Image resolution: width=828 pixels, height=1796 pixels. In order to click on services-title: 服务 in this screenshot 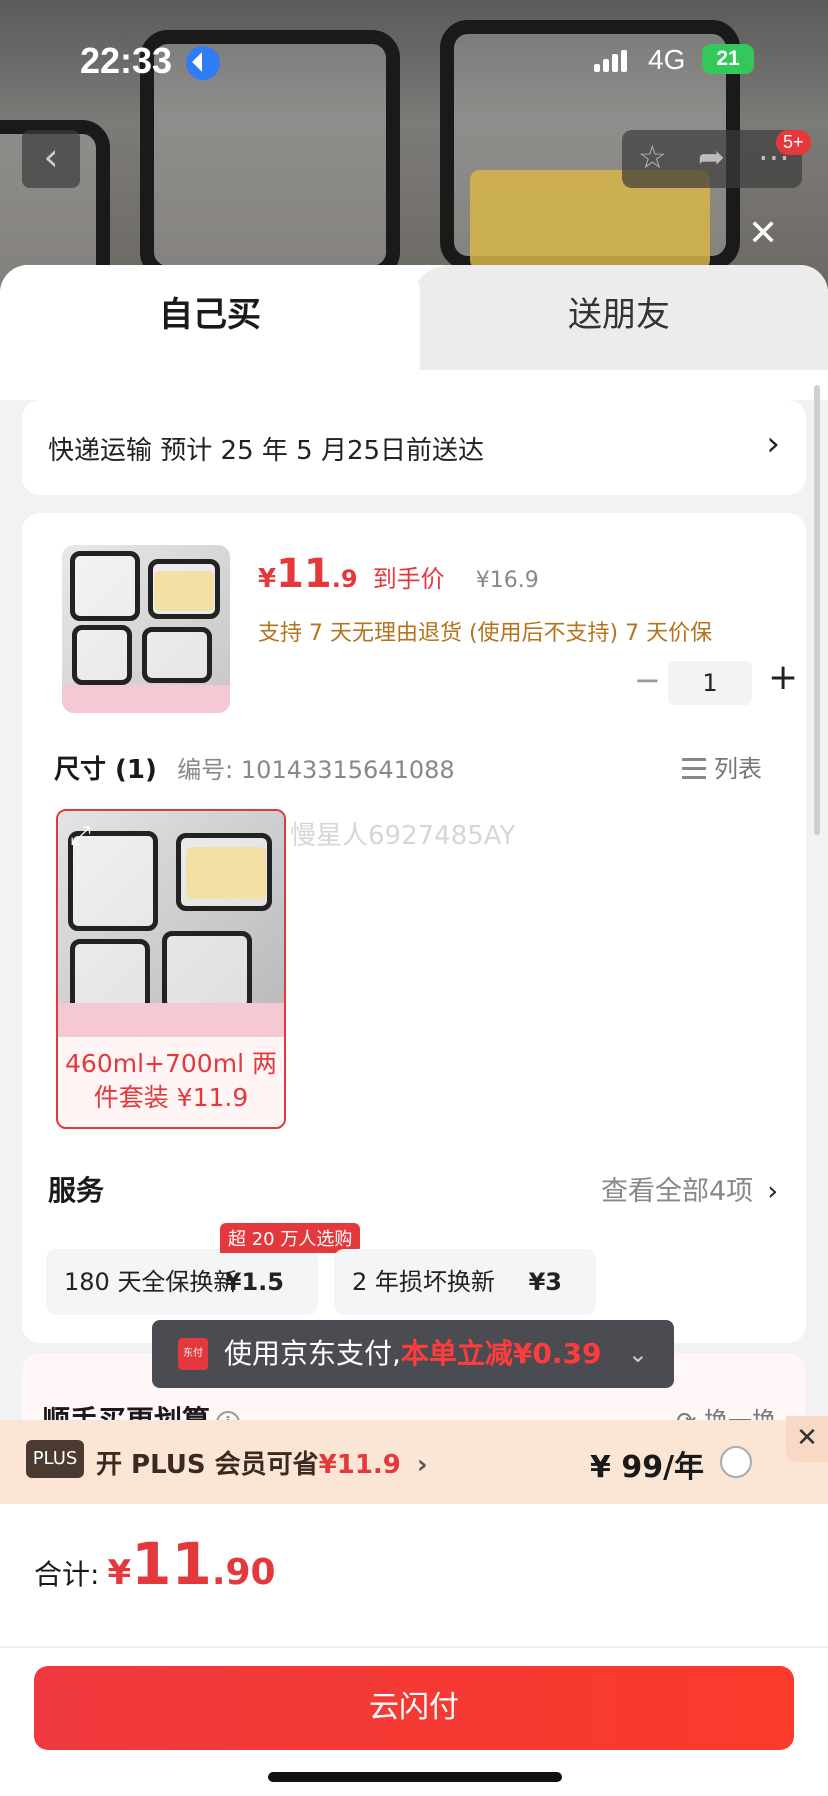, I will do `click(76, 1190)`.